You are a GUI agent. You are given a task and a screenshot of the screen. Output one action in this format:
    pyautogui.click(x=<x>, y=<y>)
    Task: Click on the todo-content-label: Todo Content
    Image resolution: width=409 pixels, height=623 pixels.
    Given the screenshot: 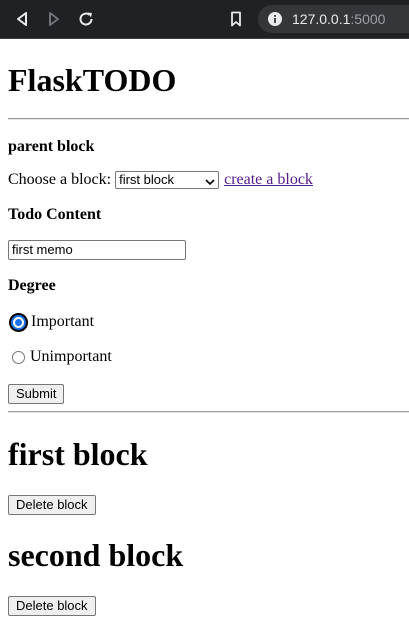 What is the action you would take?
    pyautogui.click(x=55, y=214)
    